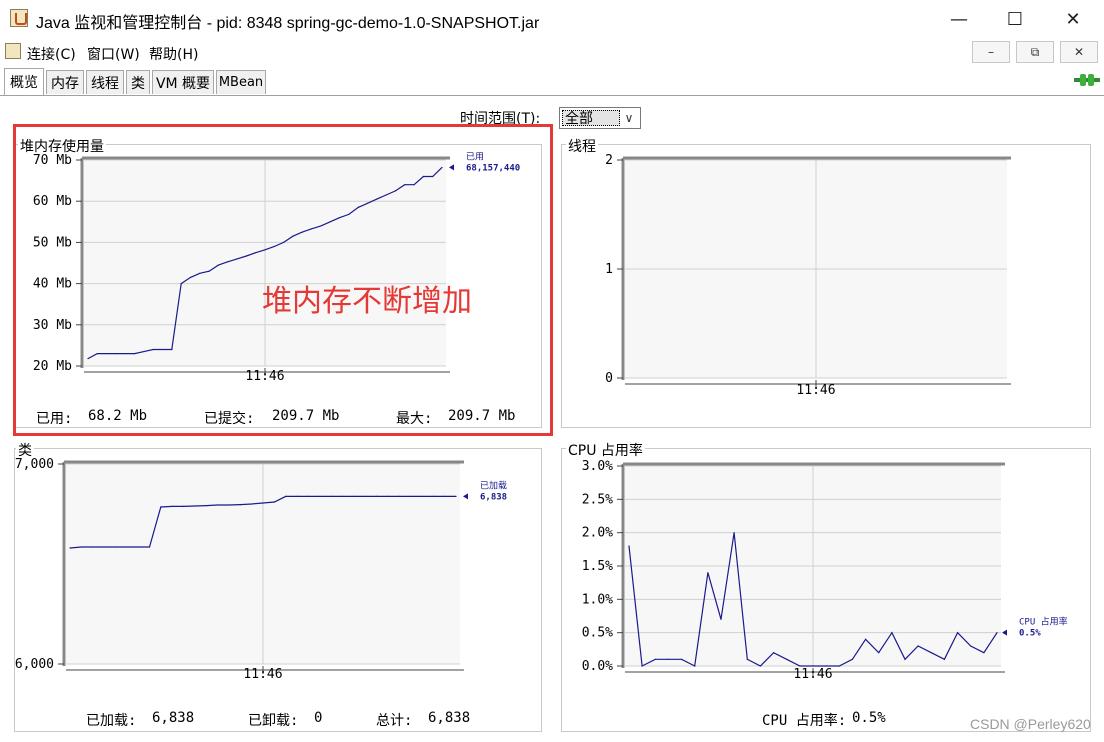 This screenshot has height=742, width=1104. I want to click on y-tick-label: 2, so click(609, 160).